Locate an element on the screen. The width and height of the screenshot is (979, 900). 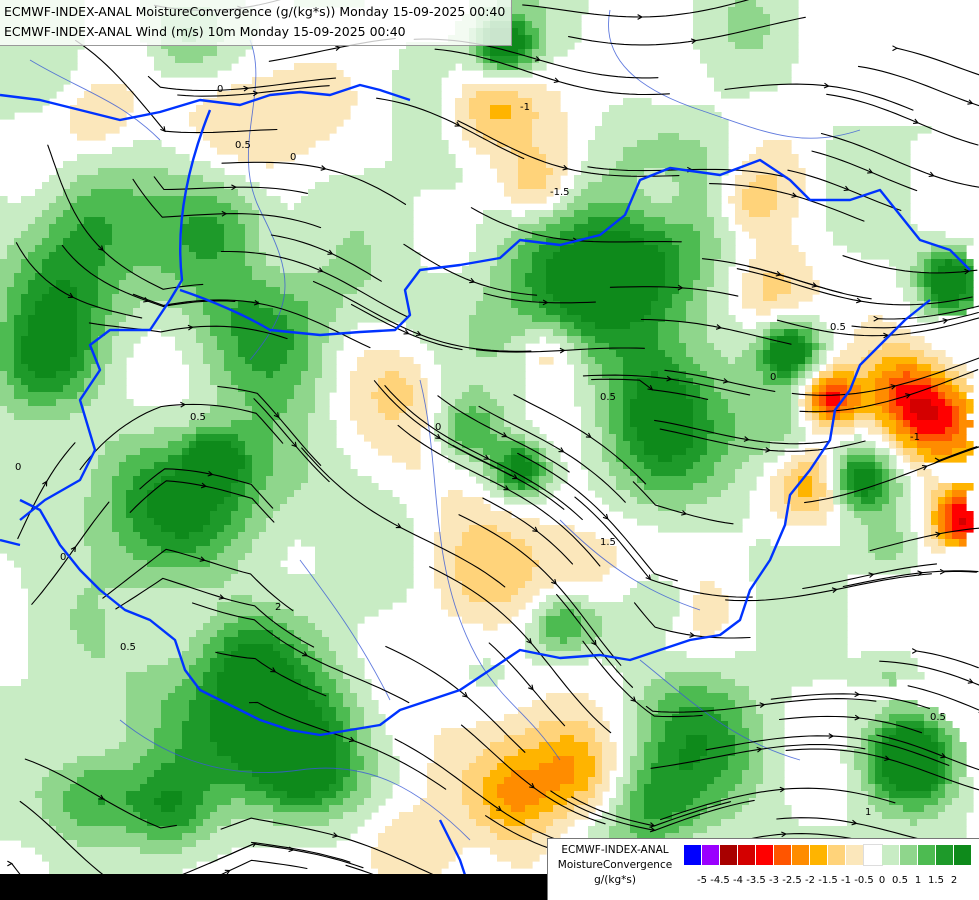
legend-tick-label: -1 is located at coordinates (846, 880).